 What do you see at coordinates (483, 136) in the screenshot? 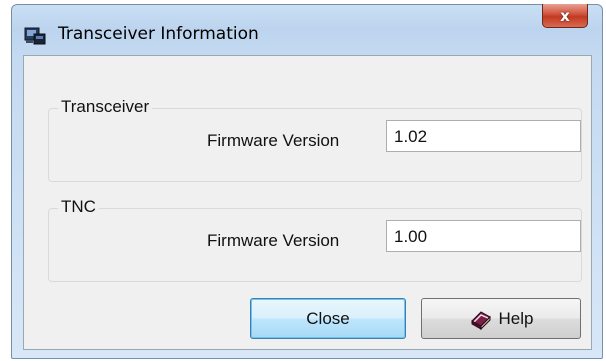
I see `transceiver-firmware-field: 1.02` at bounding box center [483, 136].